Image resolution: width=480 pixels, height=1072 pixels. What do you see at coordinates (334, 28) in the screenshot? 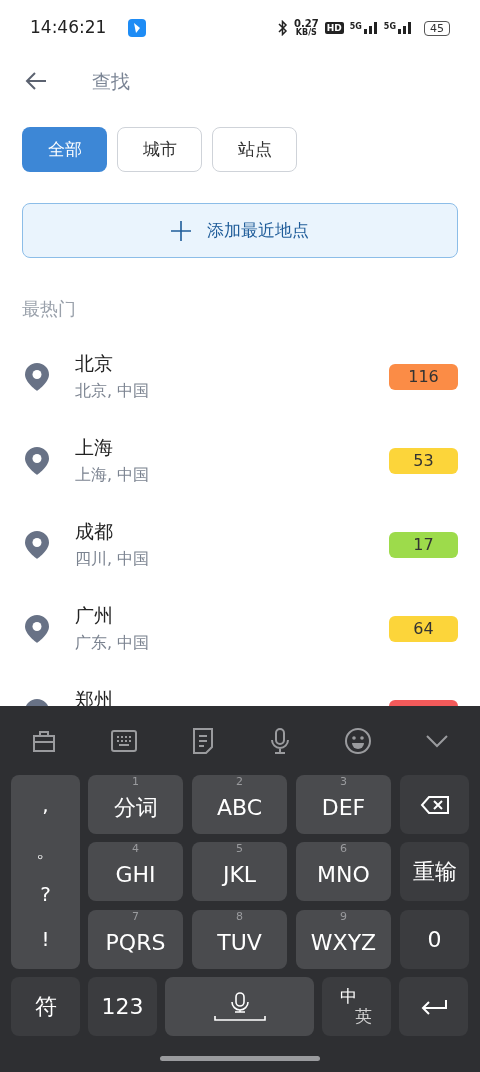
I see `hd-indicator: HD` at bounding box center [334, 28].